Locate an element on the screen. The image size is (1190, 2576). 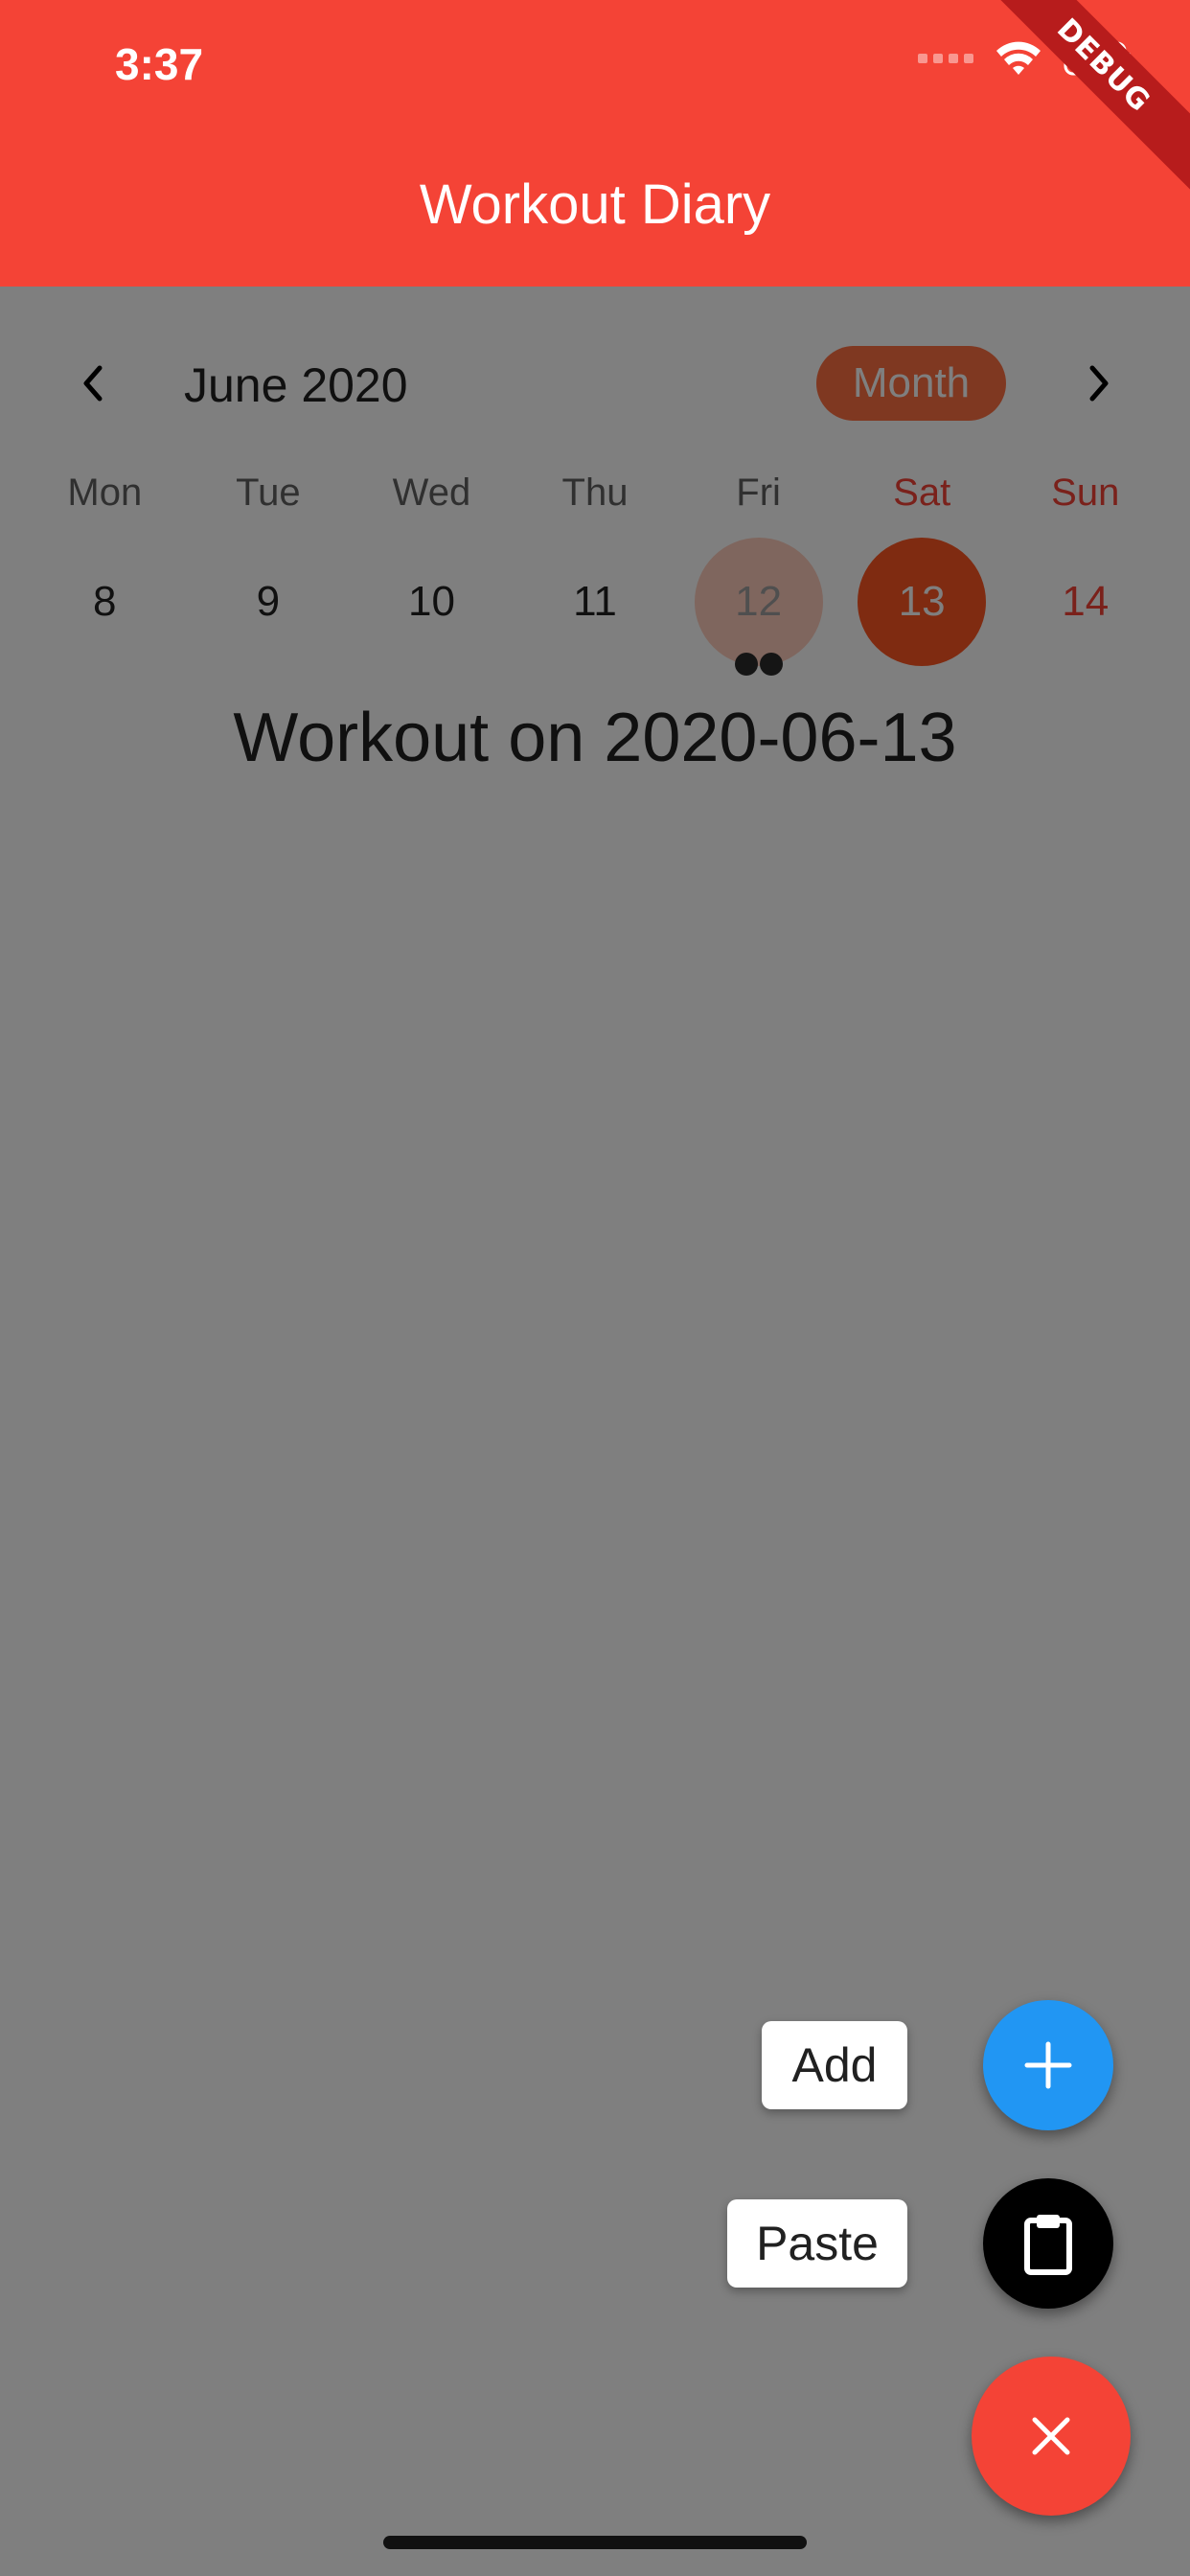
paste-button is located at coordinates (1048, 2243).